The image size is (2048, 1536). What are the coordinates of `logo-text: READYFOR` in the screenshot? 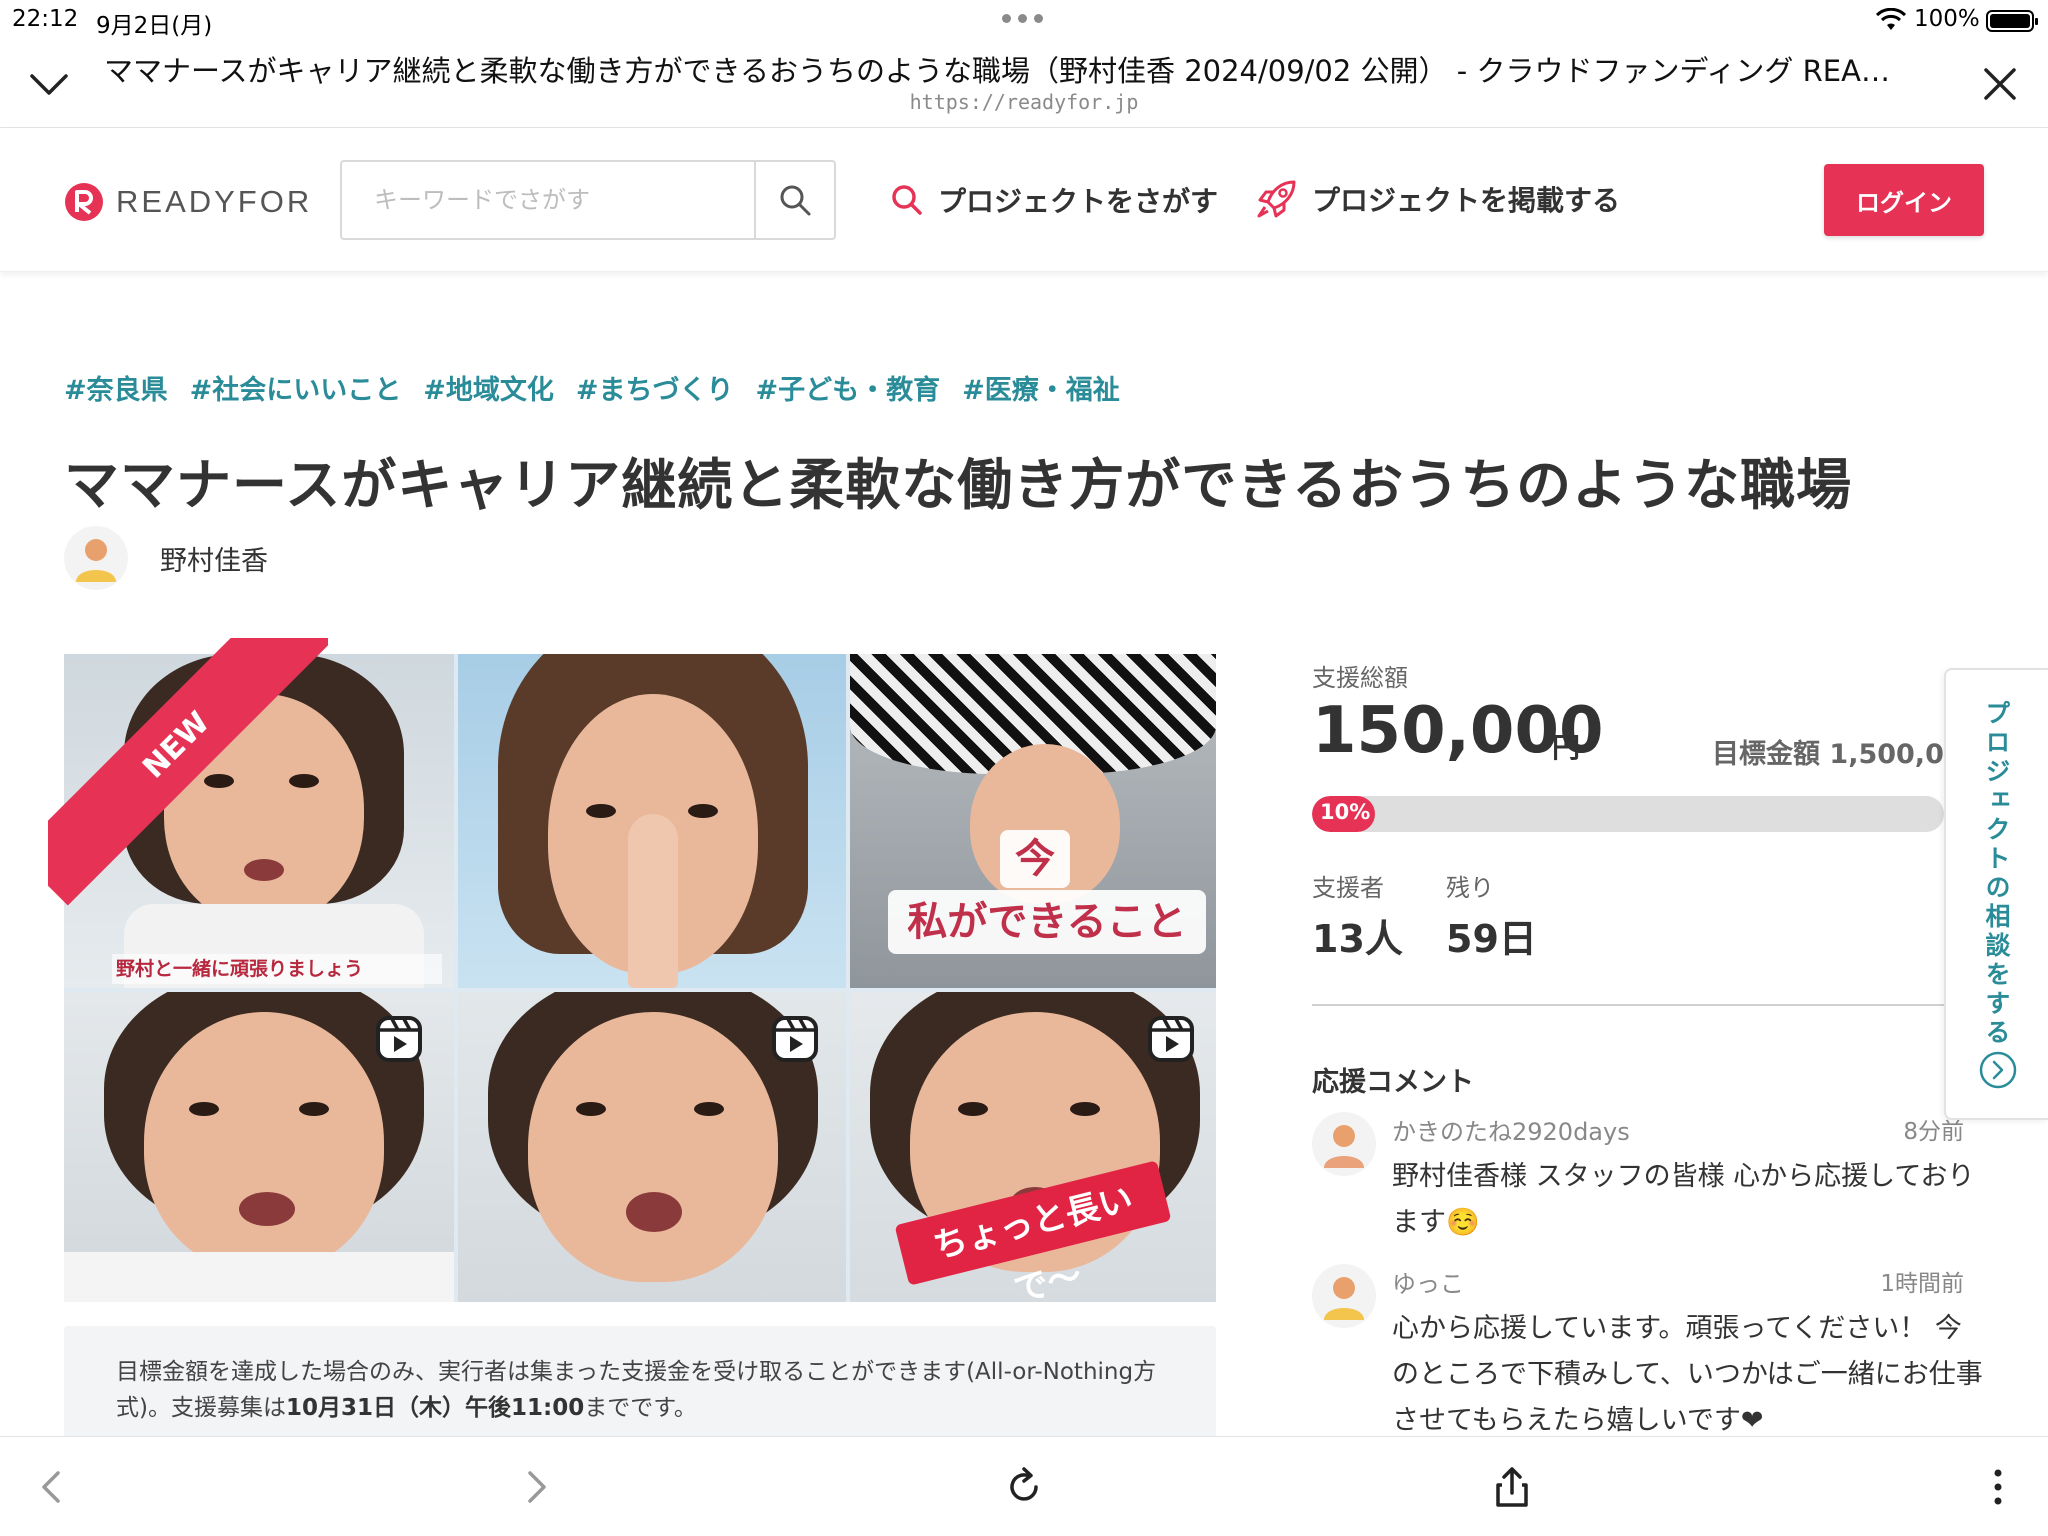 It's located at (214, 201).